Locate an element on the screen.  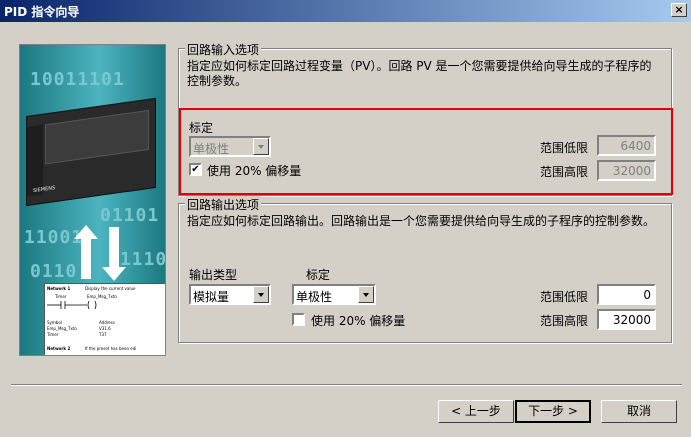
binary-digits: 01101 is located at coordinates (130, 215).